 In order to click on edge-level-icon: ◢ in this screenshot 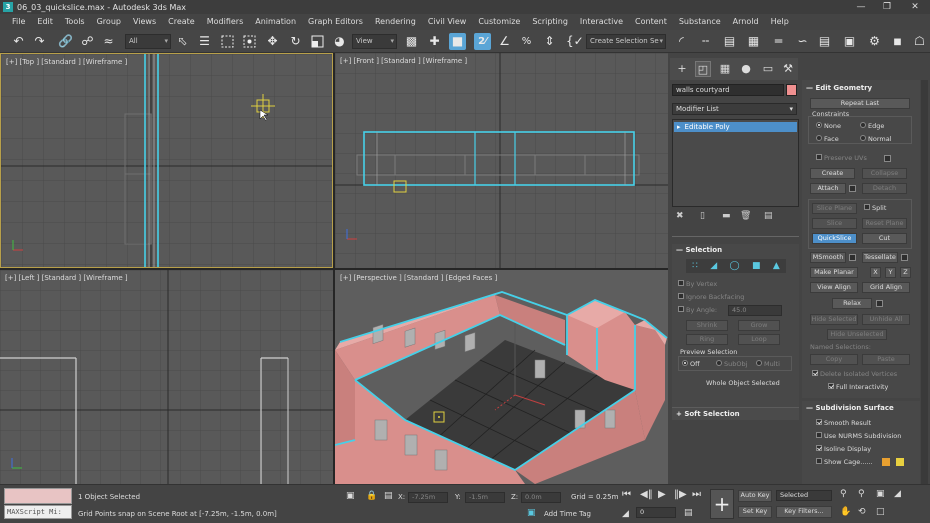, I will do `click(713, 266)`.